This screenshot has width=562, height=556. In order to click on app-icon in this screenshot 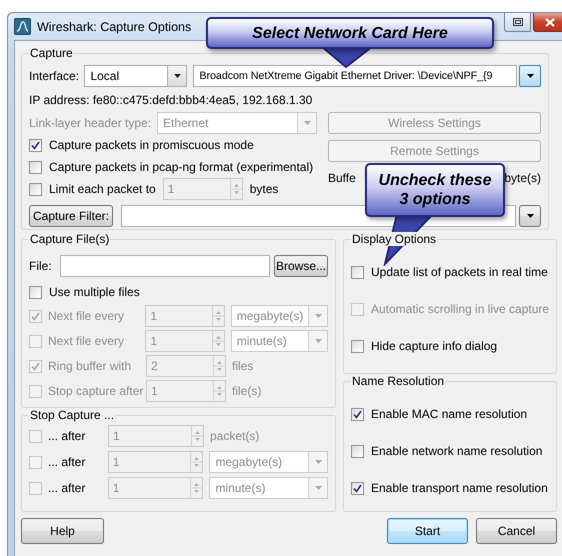, I will do `click(22, 26)`.